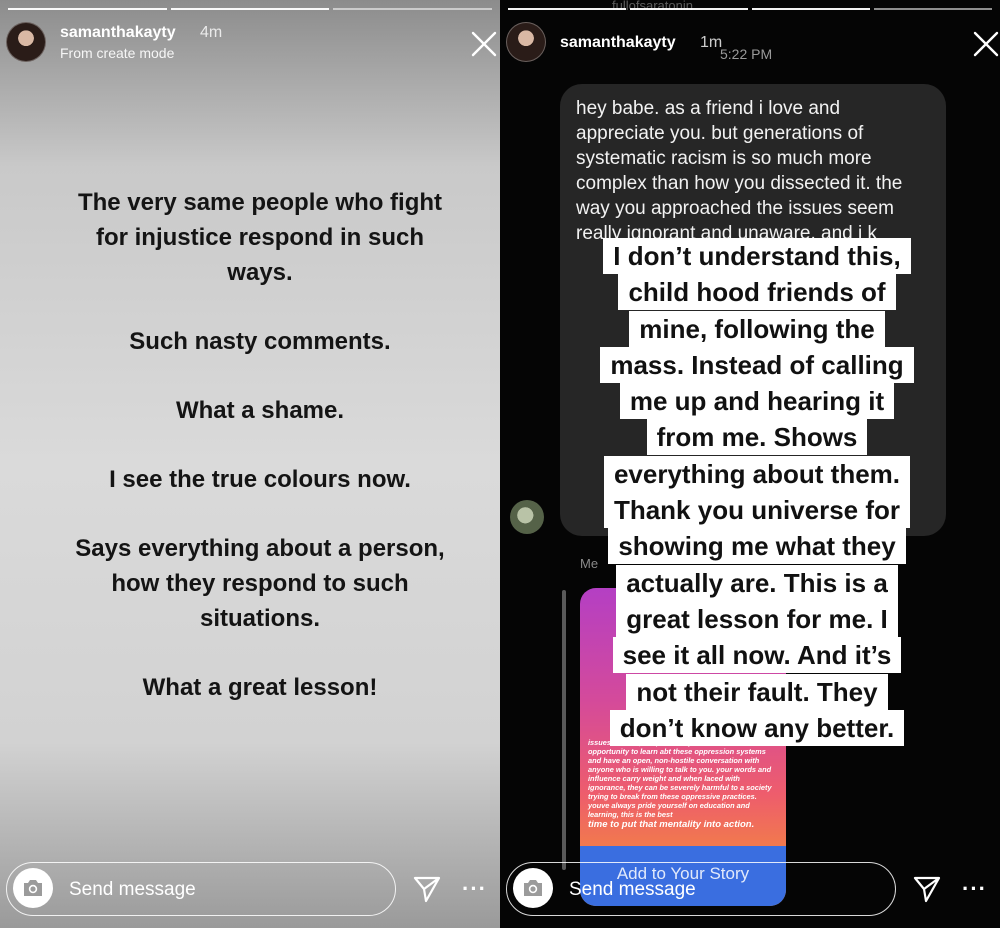  What do you see at coordinates (757, 546) in the screenshot?
I see `overlay-line: showing me what they` at bounding box center [757, 546].